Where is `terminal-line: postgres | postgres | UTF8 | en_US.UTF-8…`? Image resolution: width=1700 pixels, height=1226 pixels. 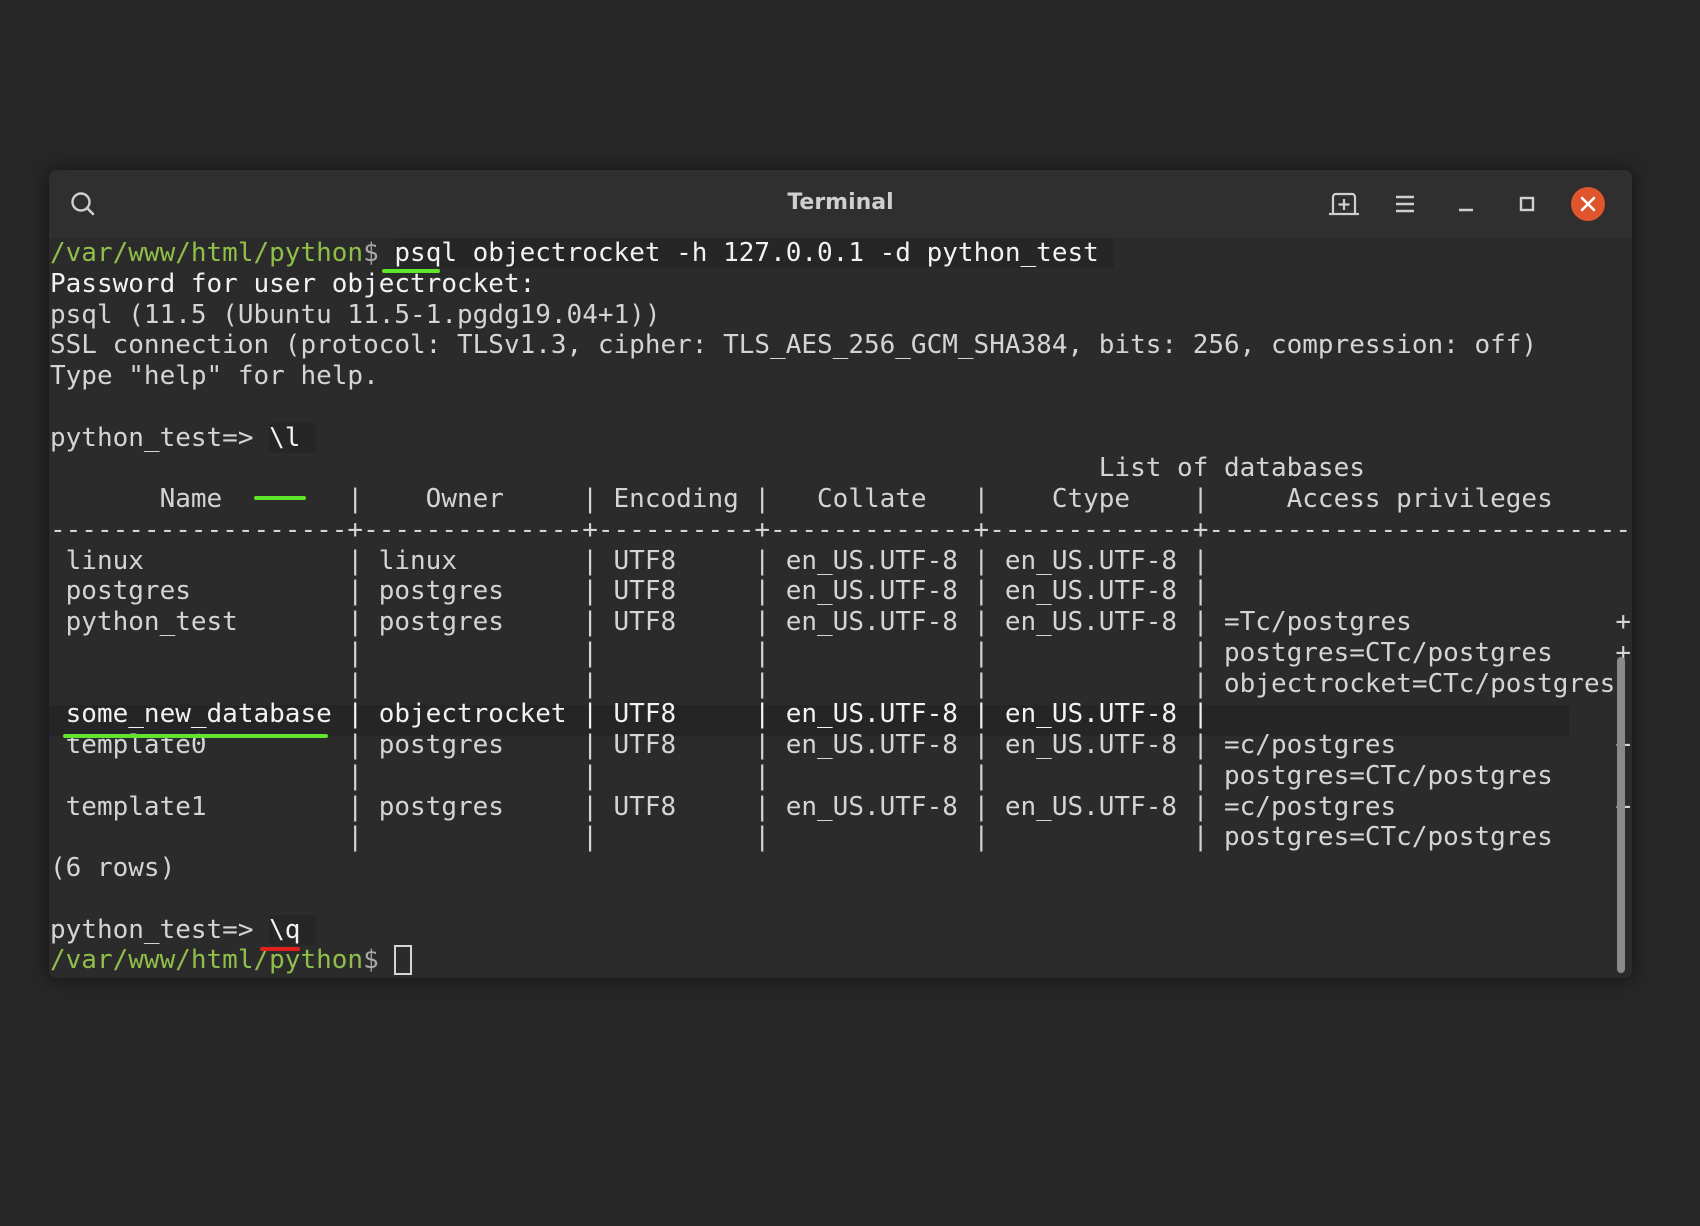 terminal-line: postgres | postgres | UTF8 | en_US.UTF-8… is located at coordinates (629, 591).